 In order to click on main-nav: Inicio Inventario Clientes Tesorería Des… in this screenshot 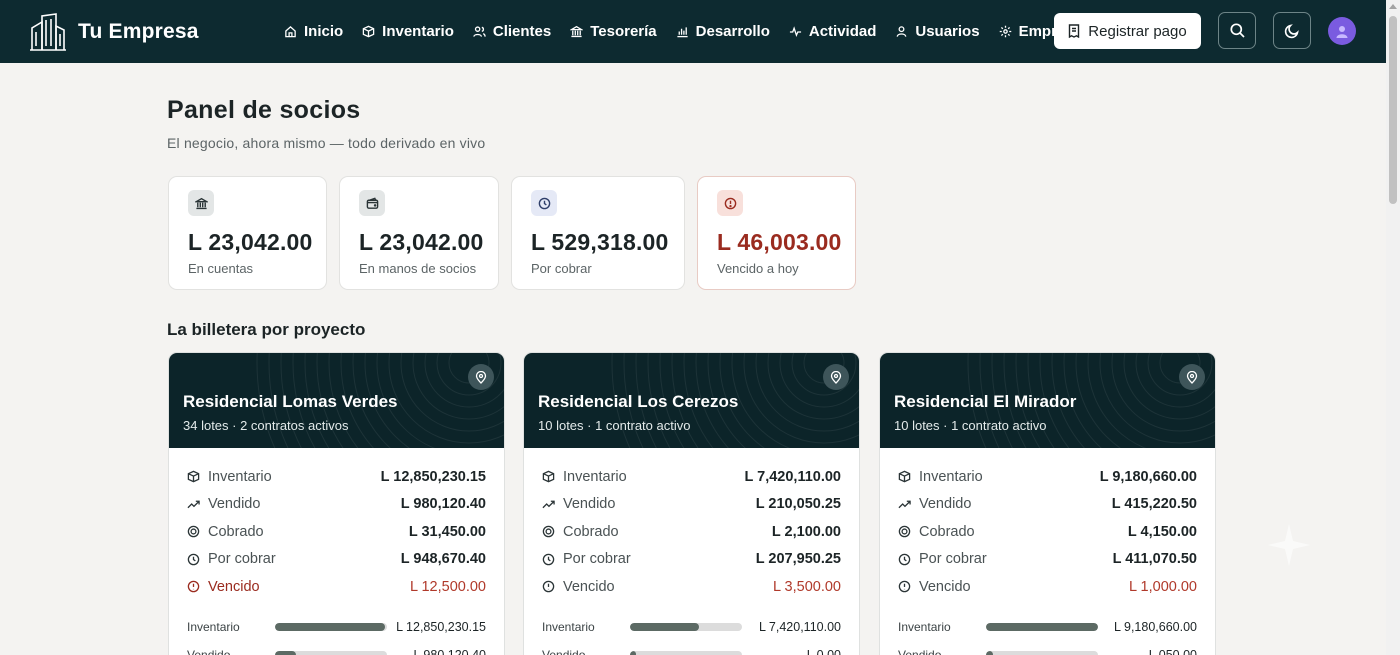, I will do `click(692, 31)`.